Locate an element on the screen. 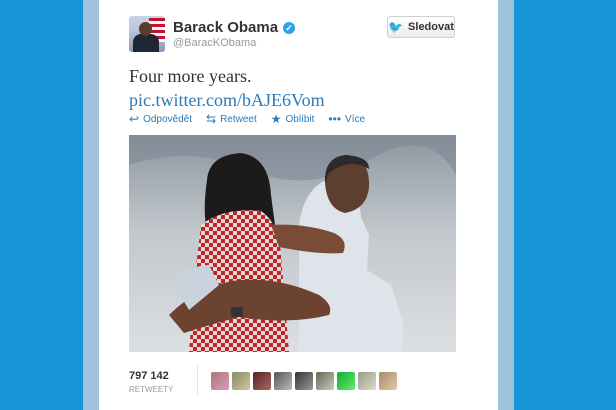  tweet-link: pic.twitter.com/bAJE6Vom is located at coordinates (227, 100).